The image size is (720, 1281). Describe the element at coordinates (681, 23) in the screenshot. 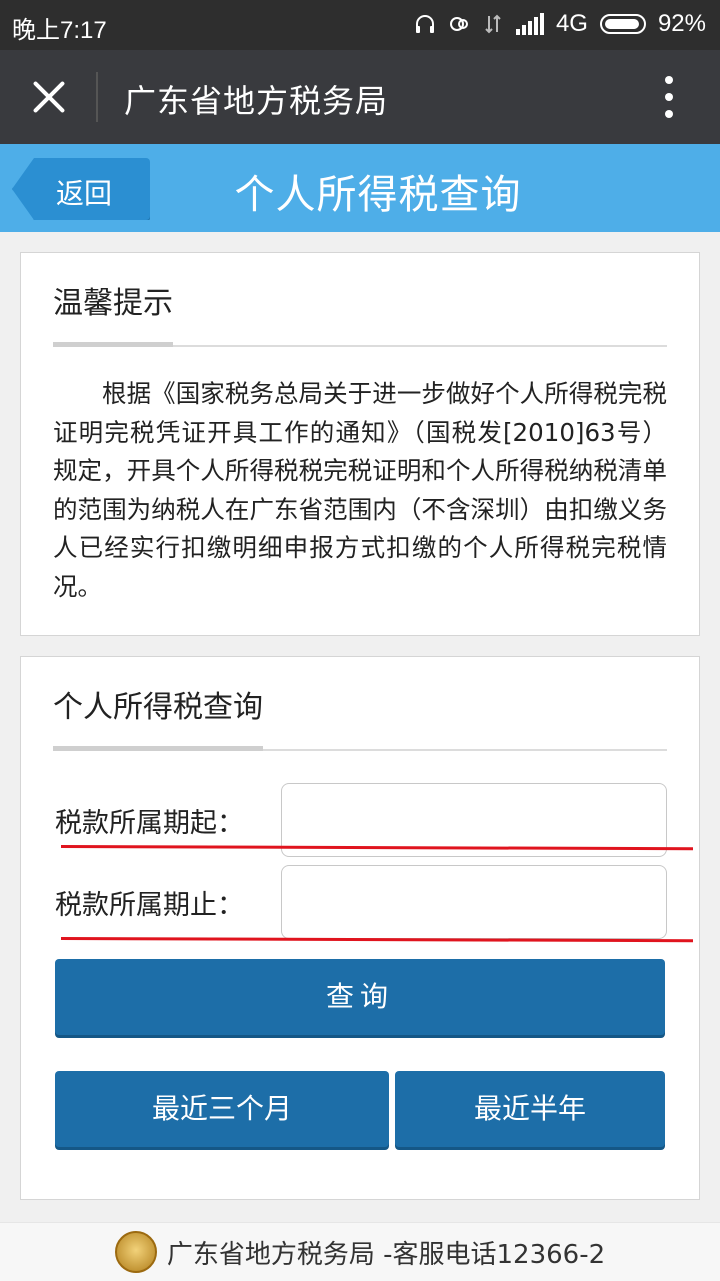

I see `battery-percent: 92%` at that location.